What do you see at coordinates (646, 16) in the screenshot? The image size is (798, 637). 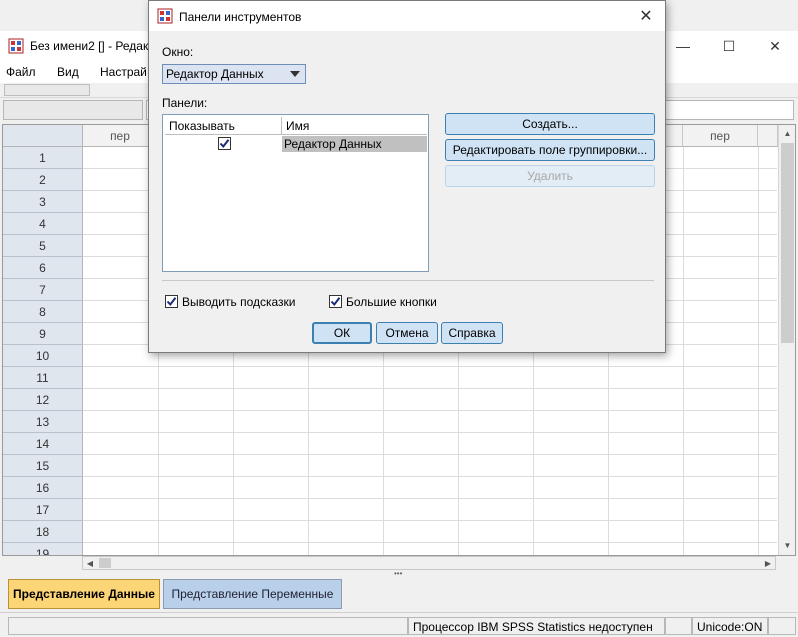 I see `dialog-close-button: ✕` at bounding box center [646, 16].